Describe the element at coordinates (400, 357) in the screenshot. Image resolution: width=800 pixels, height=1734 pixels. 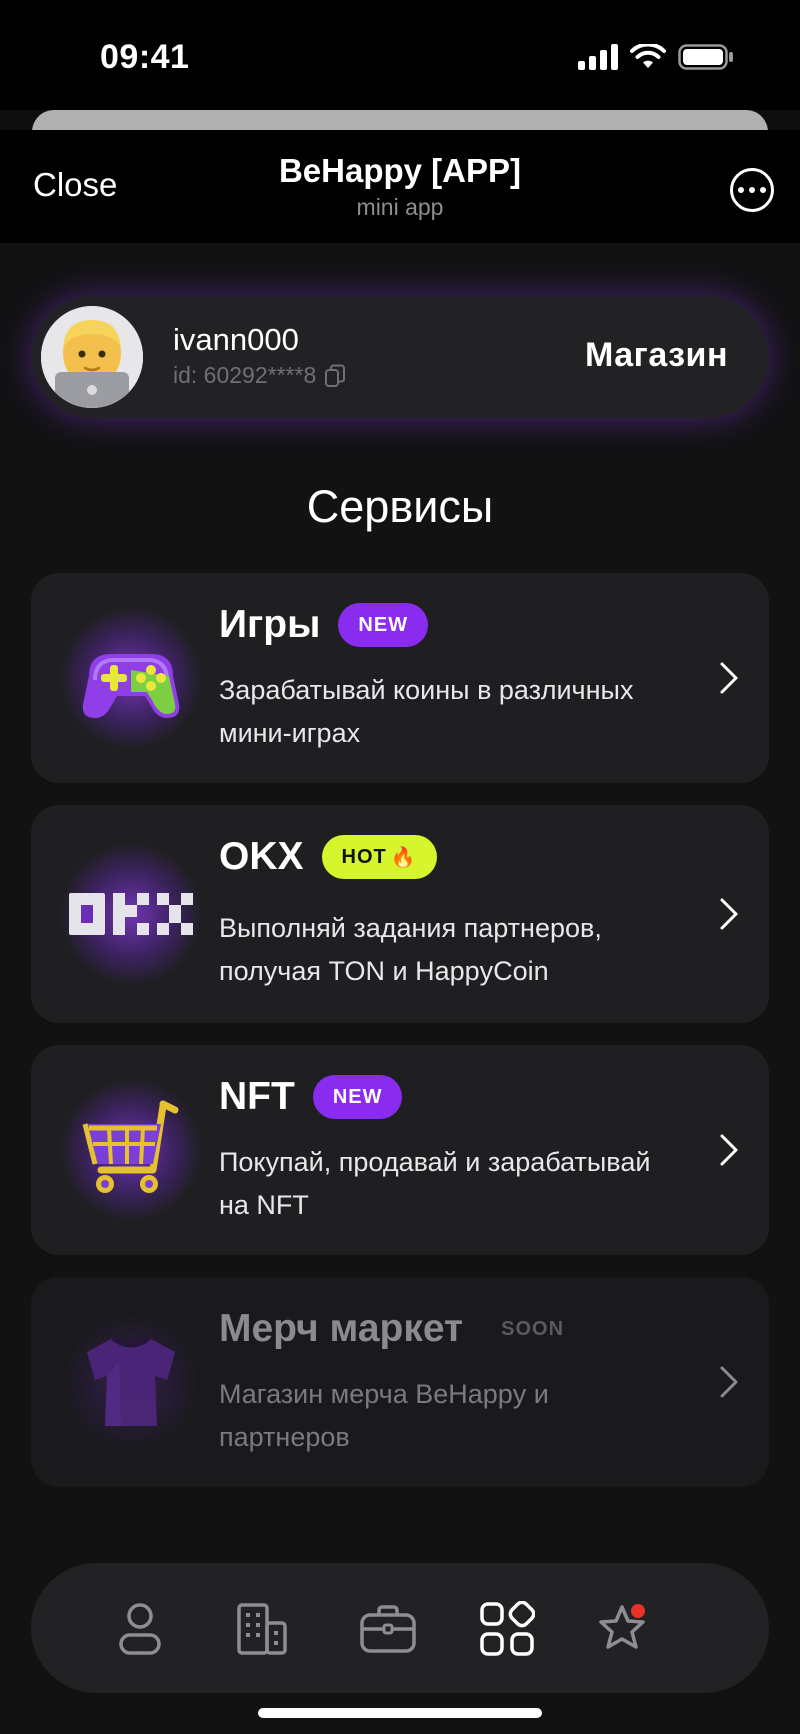
I see `profile-card: ivann000 id: 60292****8 Магазин` at that location.